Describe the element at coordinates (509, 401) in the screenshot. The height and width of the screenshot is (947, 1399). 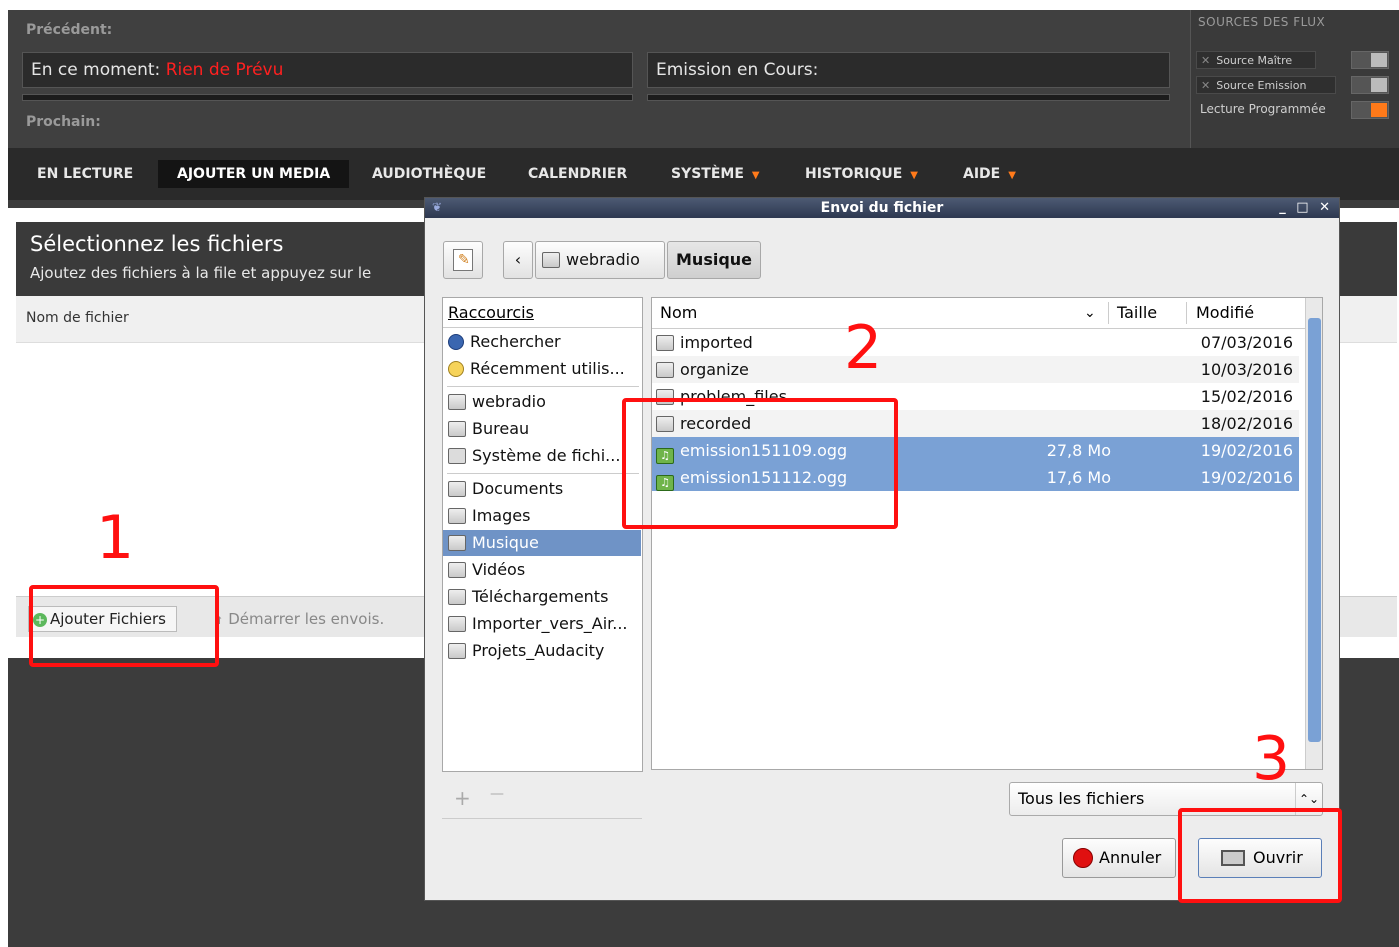
I see `shortcut-label: webradio` at that location.